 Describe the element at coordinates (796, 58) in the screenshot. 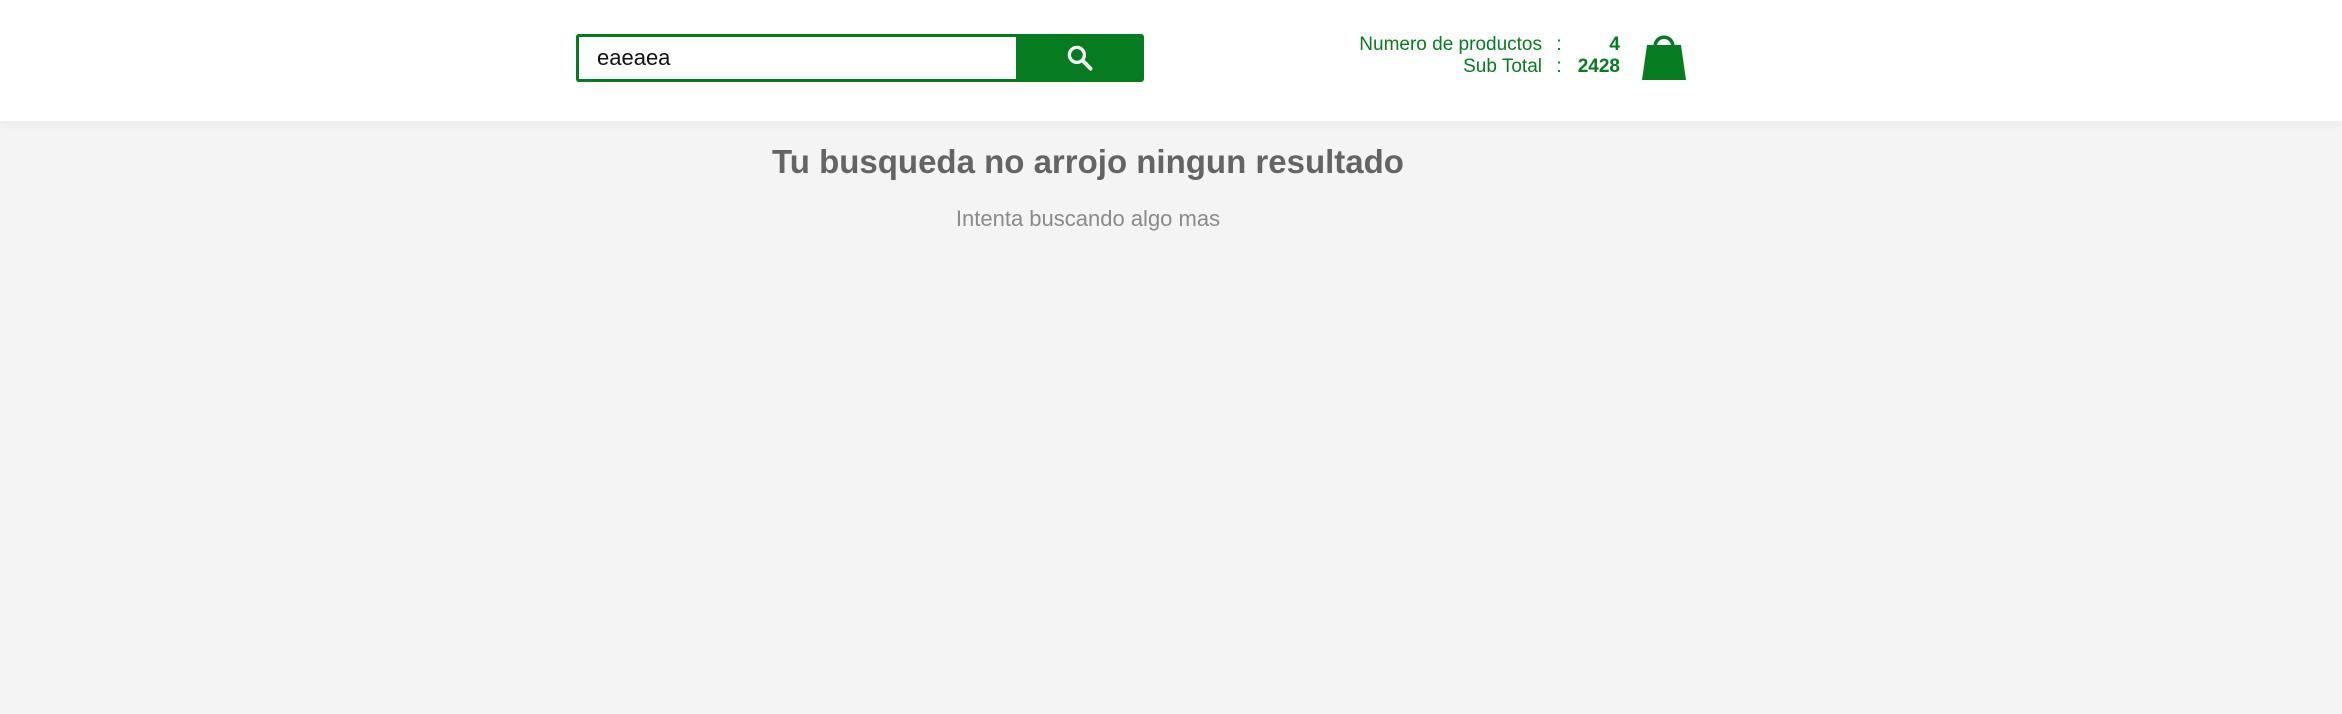

I see `search-input` at that location.